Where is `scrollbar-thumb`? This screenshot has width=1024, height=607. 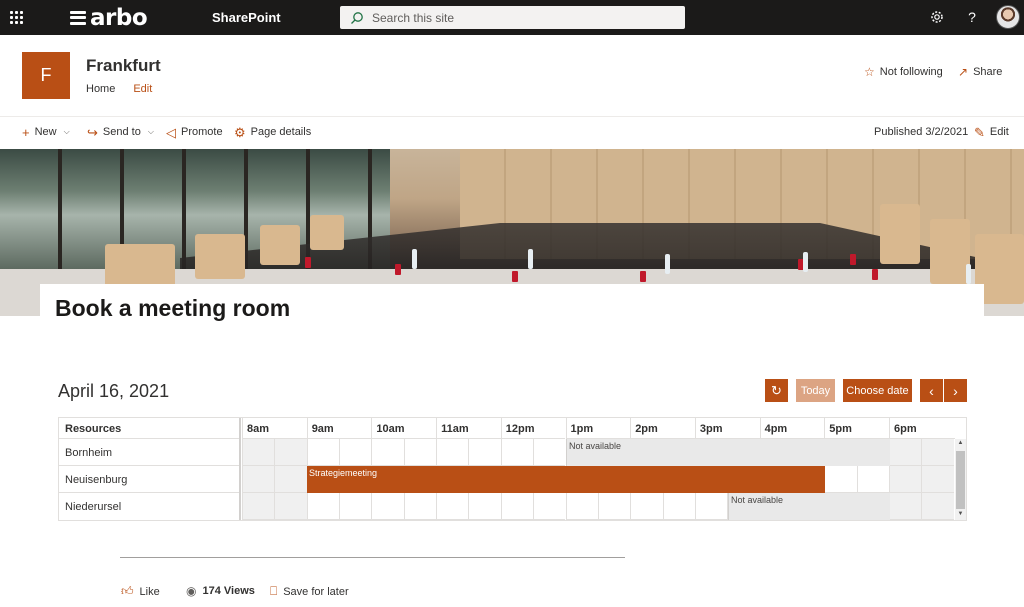 scrollbar-thumb is located at coordinates (960, 480).